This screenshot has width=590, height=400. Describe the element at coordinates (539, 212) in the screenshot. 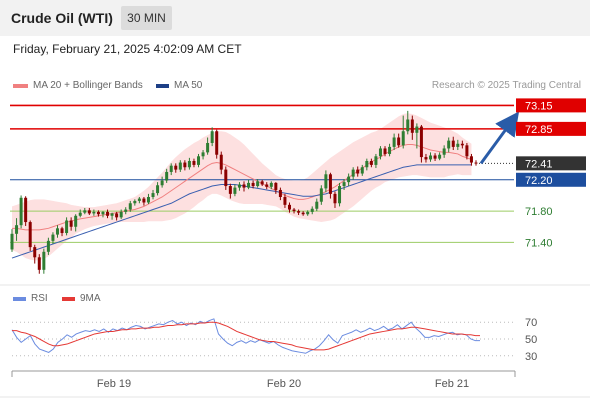

I see `level-label: 71.80` at that location.